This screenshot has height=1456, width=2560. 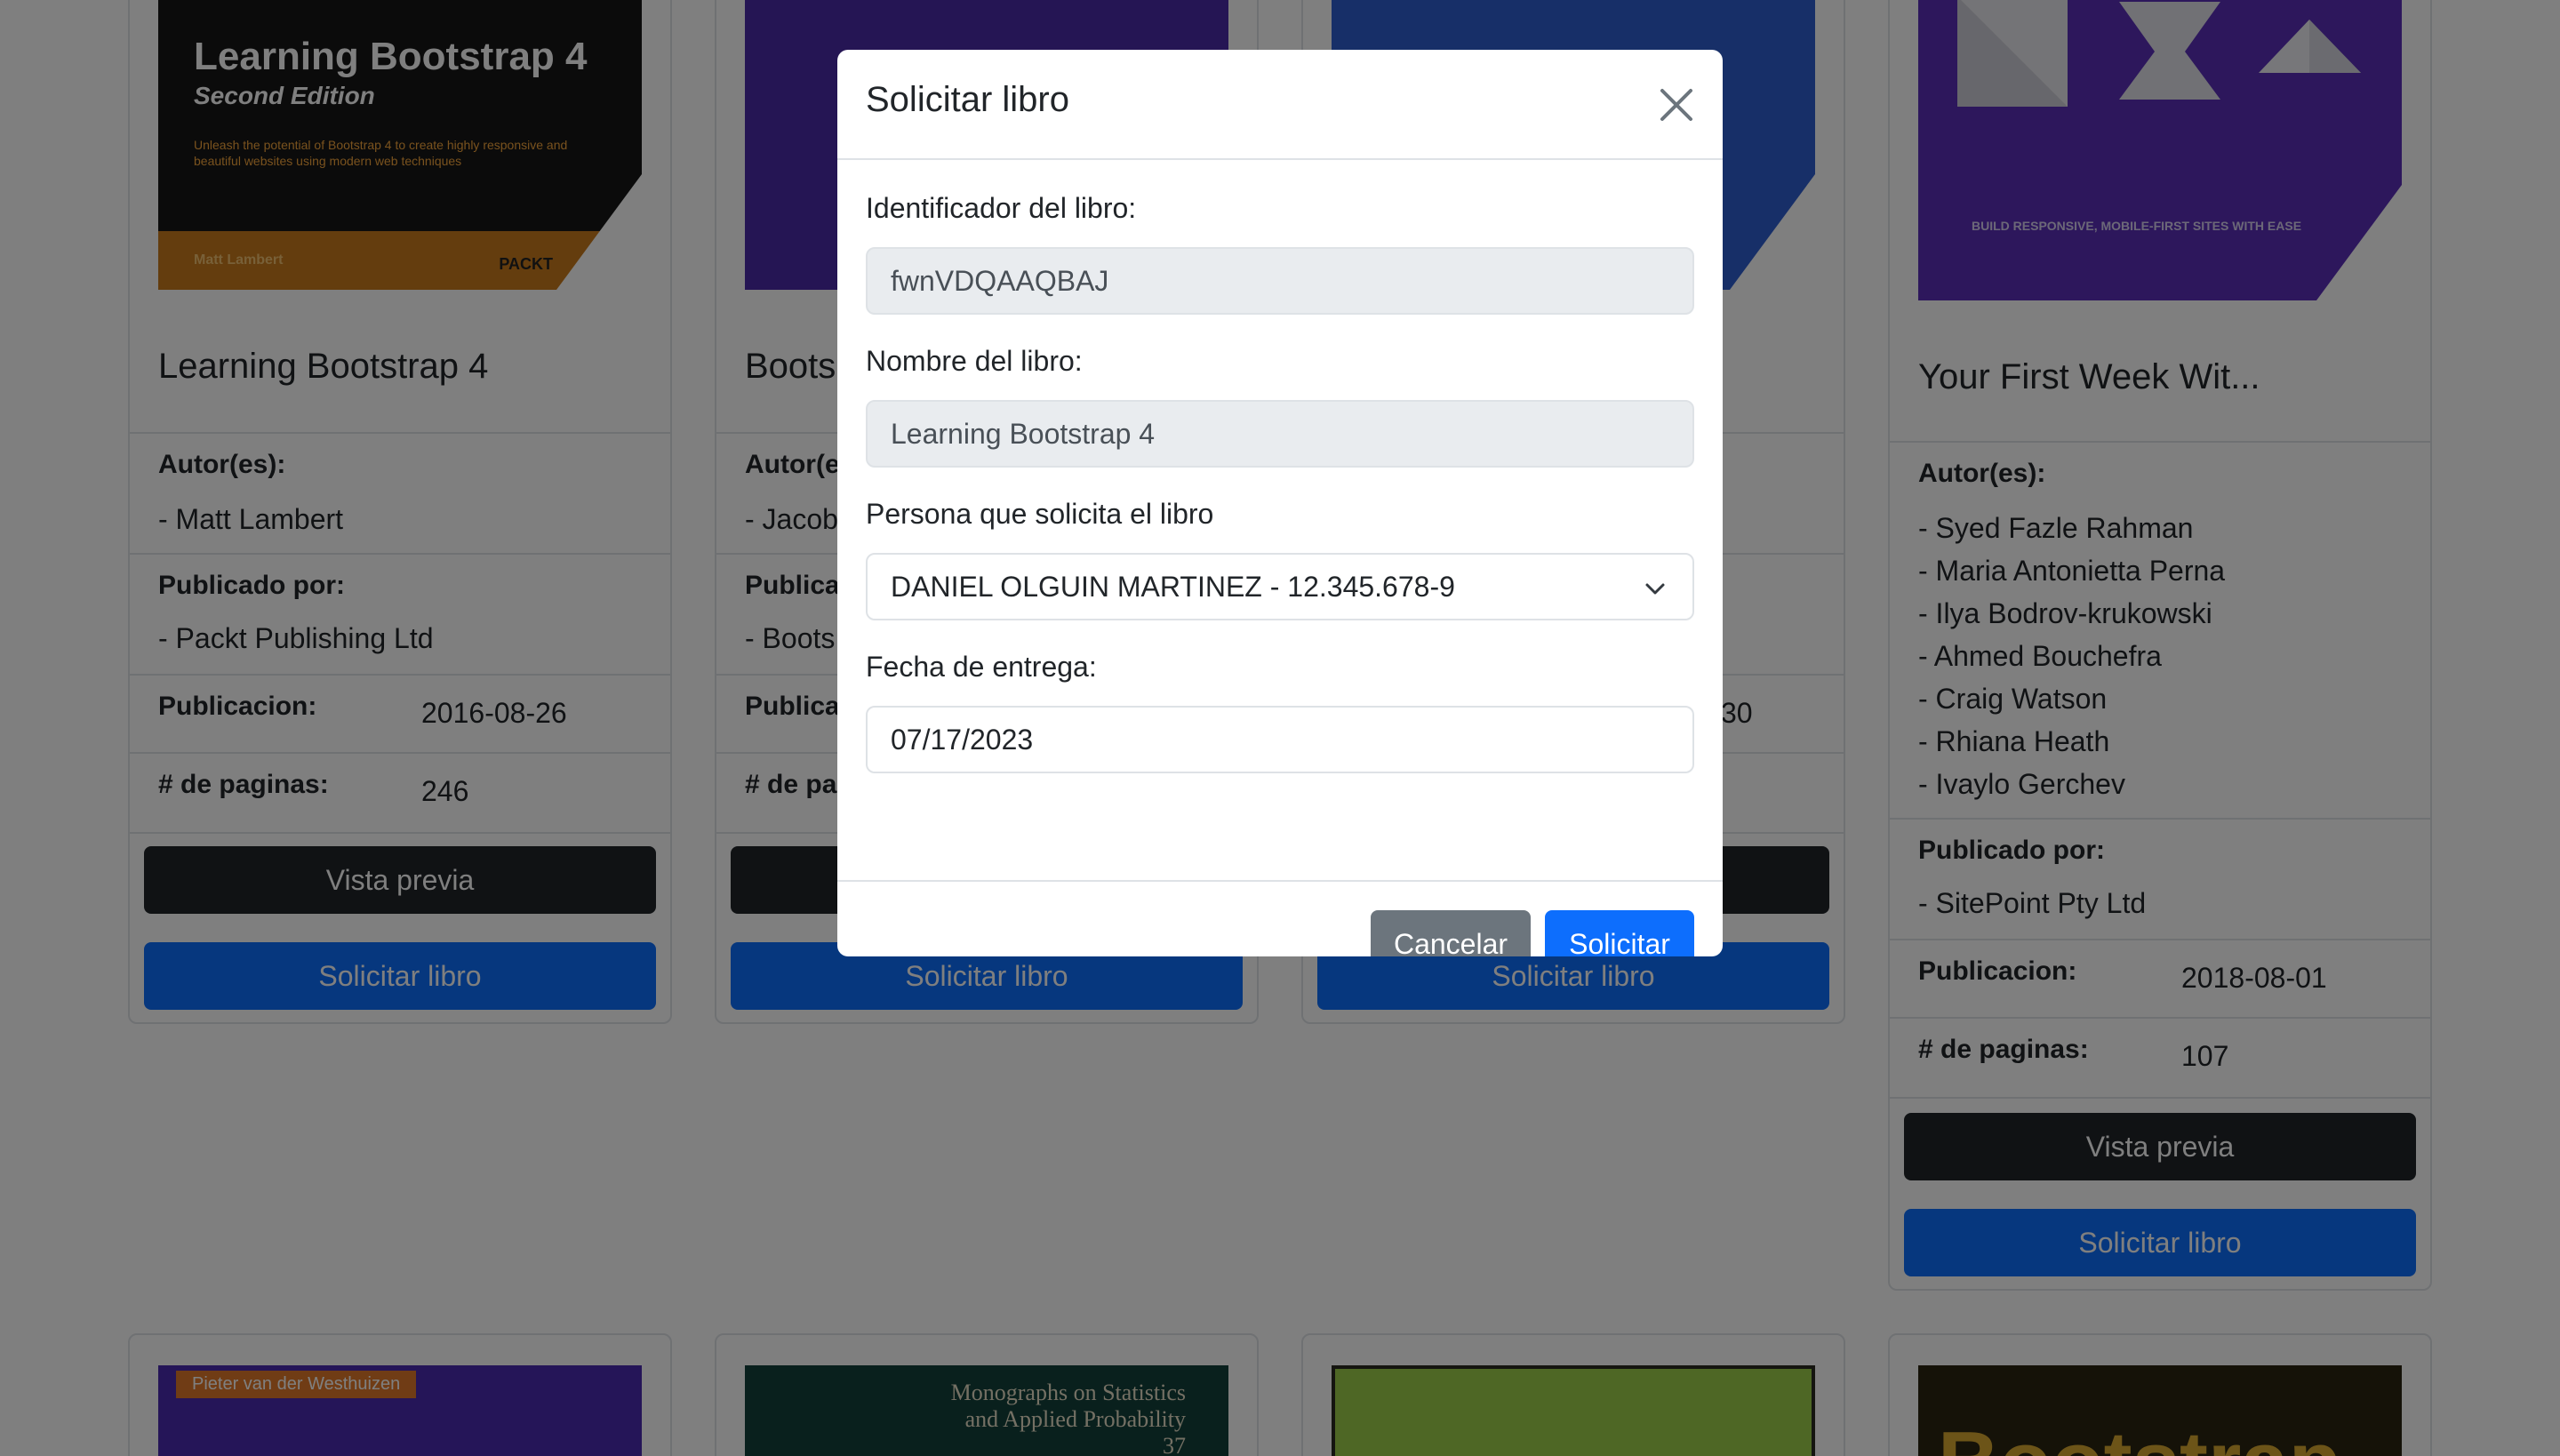 What do you see at coordinates (1001, 208) in the screenshot?
I see `book-id-label: Identificador del libro:` at bounding box center [1001, 208].